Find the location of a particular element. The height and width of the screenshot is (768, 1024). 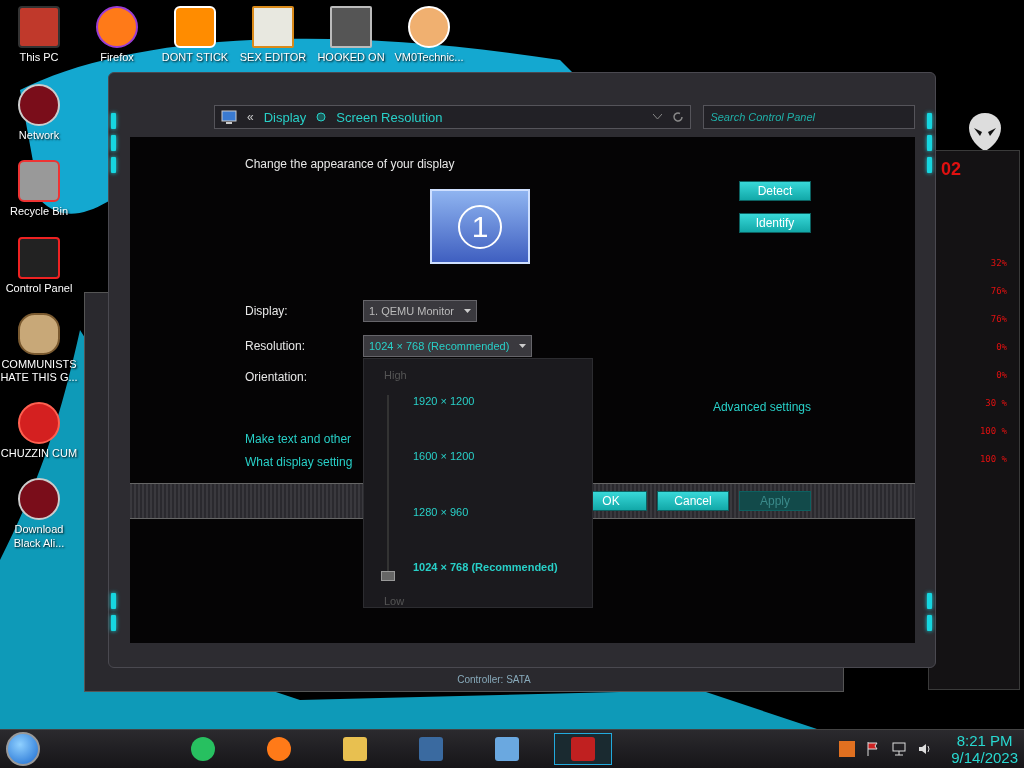

gadget-text: 02 is located at coordinates (951, 169).